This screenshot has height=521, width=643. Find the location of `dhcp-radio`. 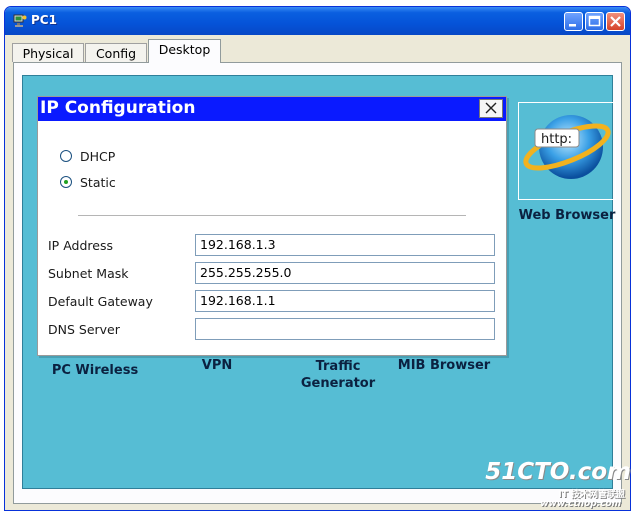

dhcp-radio is located at coordinates (66, 156).